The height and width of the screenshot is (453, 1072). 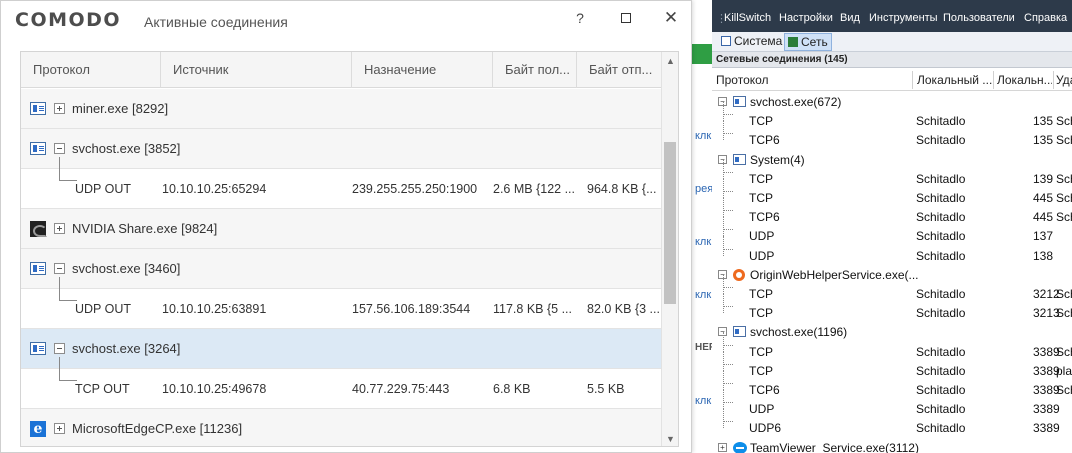 What do you see at coordinates (761, 198) in the screenshot?
I see `protocol-cell: TCP` at bounding box center [761, 198].